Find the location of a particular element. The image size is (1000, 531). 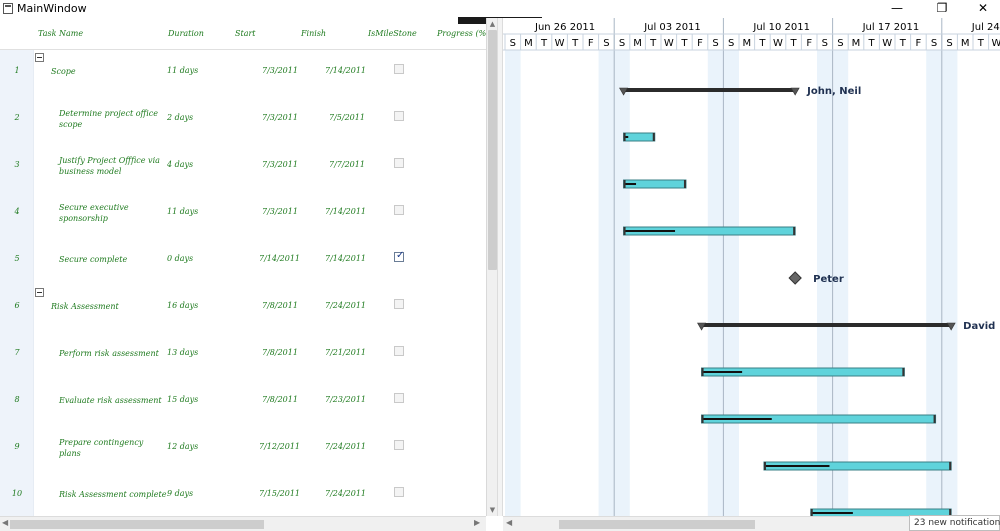

finish-cell: 7/14/2011 is located at coordinates (346, 211).